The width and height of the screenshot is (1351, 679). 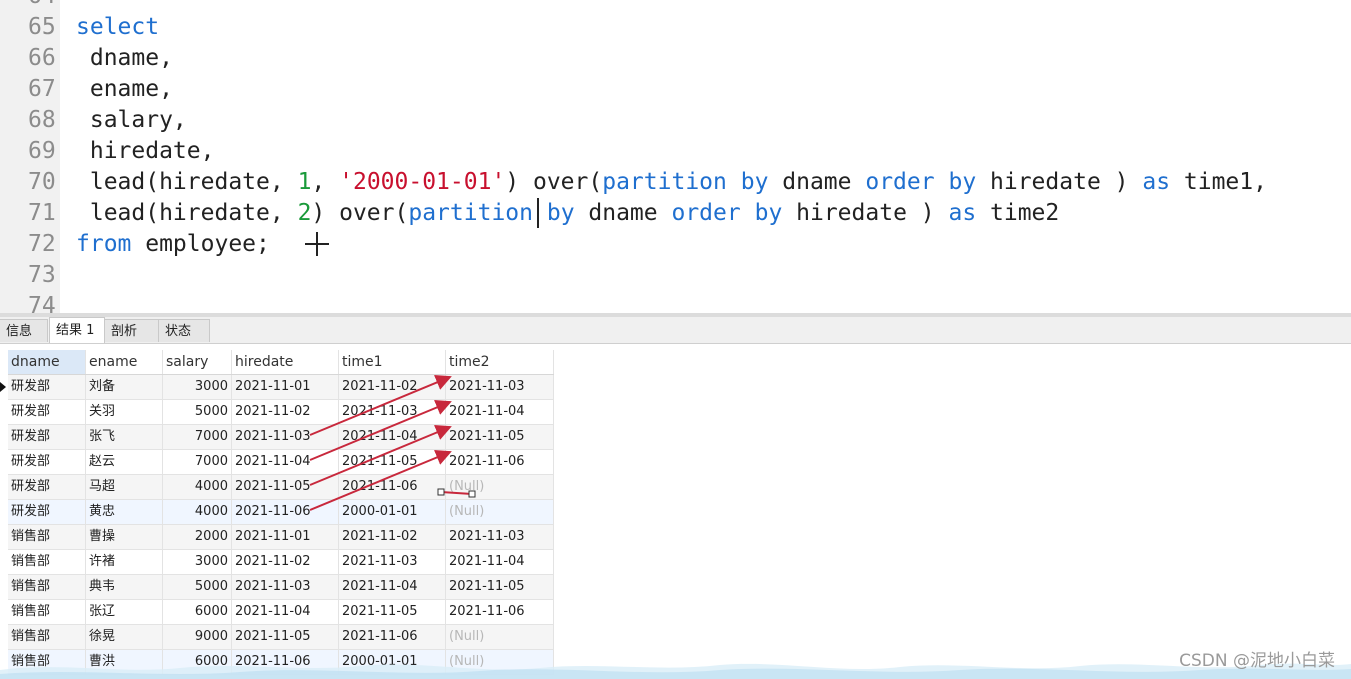 What do you see at coordinates (184, 330) in the screenshot?
I see `tab-status: 状态` at bounding box center [184, 330].